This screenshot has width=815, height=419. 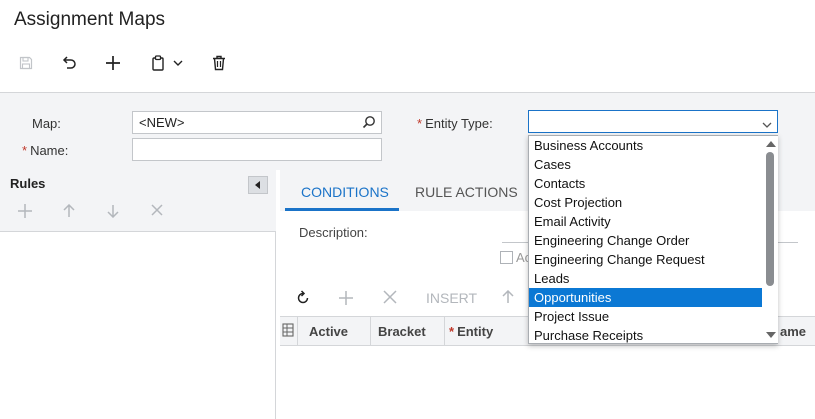 I want to click on column-entity: * Entity, so click(x=471, y=331).